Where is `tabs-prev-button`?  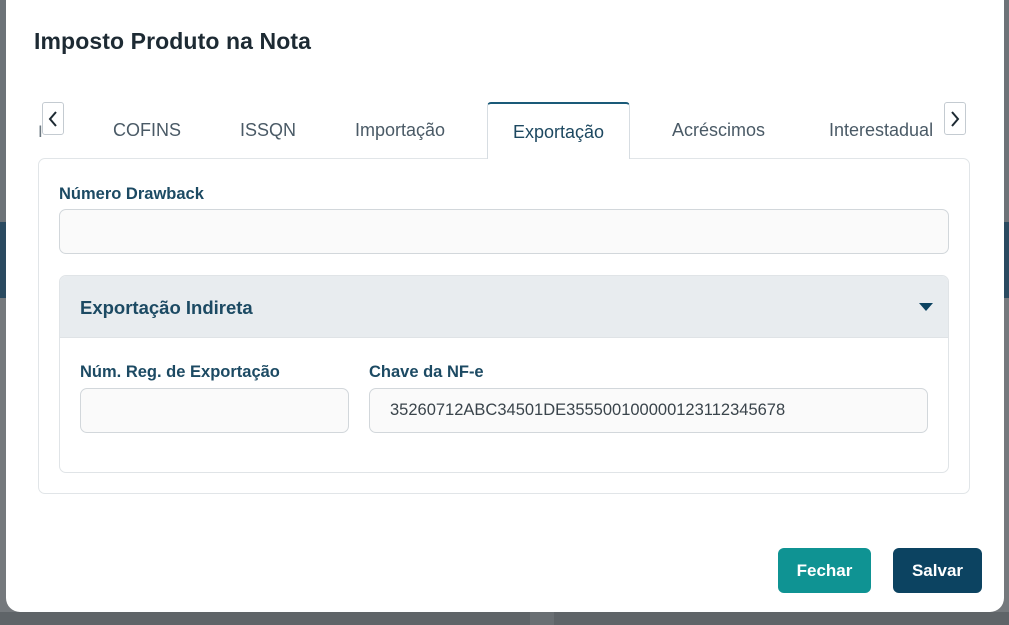 tabs-prev-button is located at coordinates (53, 118).